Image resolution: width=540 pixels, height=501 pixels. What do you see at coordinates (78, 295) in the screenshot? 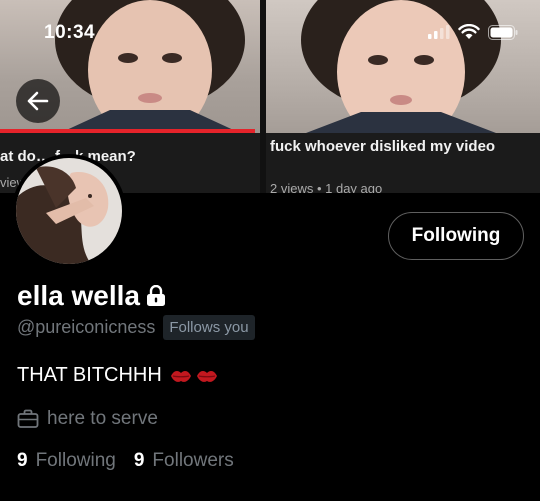
I see `display-name: ella wella` at bounding box center [78, 295].